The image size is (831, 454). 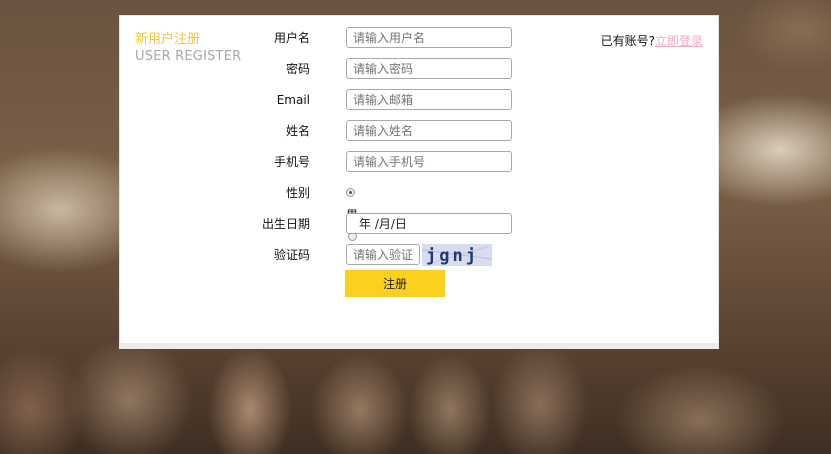 I want to click on have-account-text: 已有账号?立即登录, so click(x=652, y=40).